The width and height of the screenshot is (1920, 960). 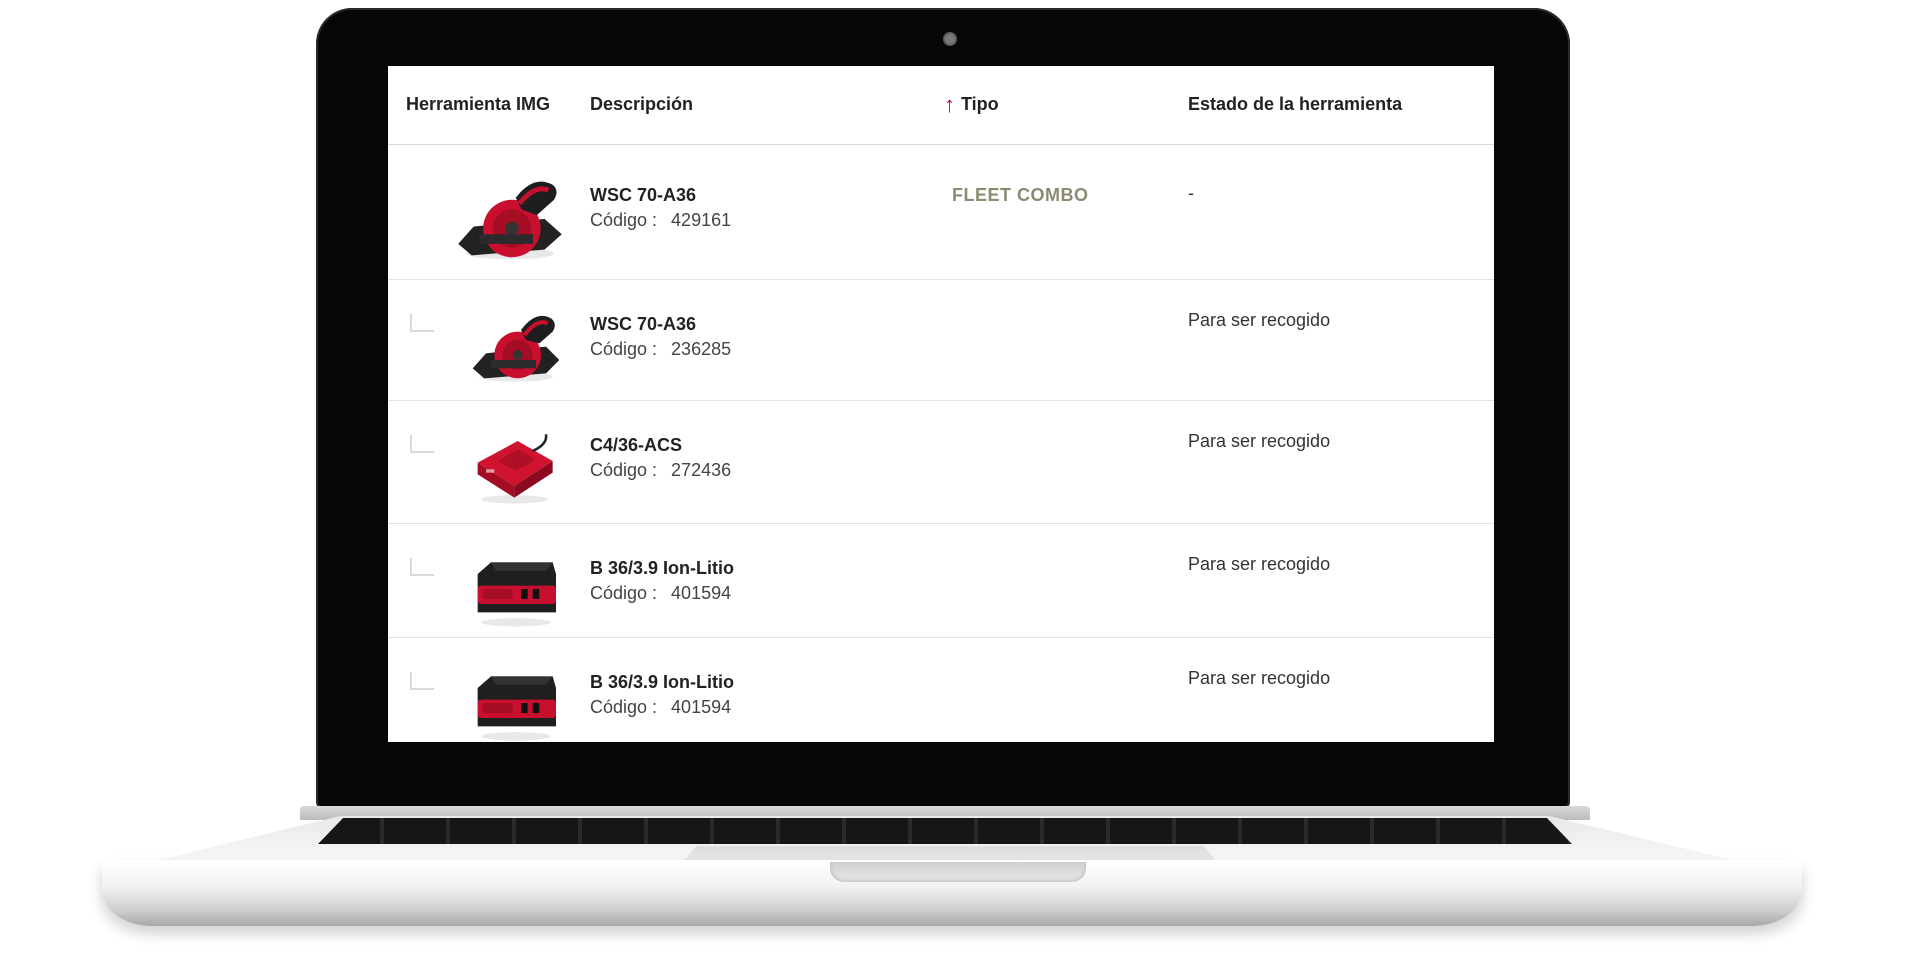 I want to click on tool-code: Código :429161, so click(x=661, y=220).